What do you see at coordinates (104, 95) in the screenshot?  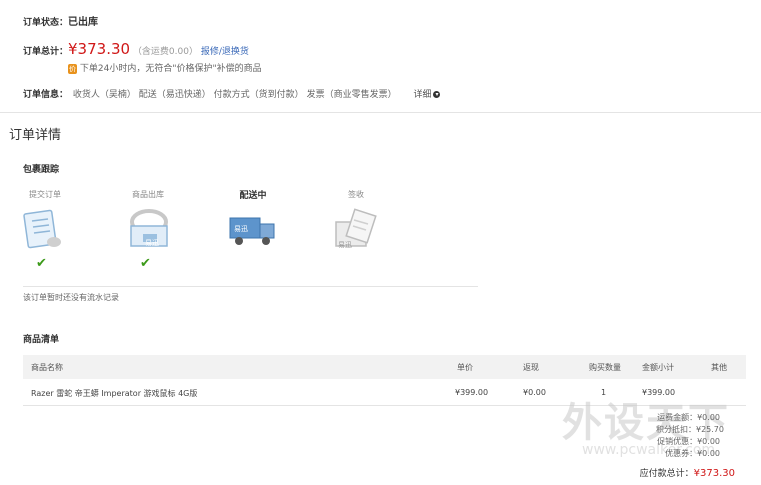 I see `info-consignee: 收货人（吴楠）` at bounding box center [104, 95].